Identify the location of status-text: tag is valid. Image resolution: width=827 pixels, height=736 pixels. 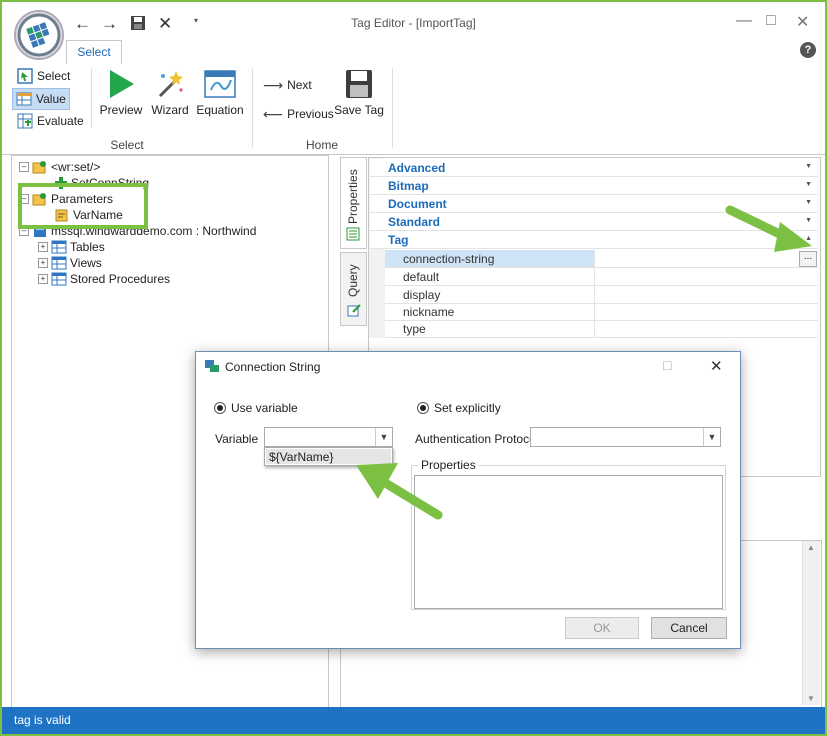
(42, 720).